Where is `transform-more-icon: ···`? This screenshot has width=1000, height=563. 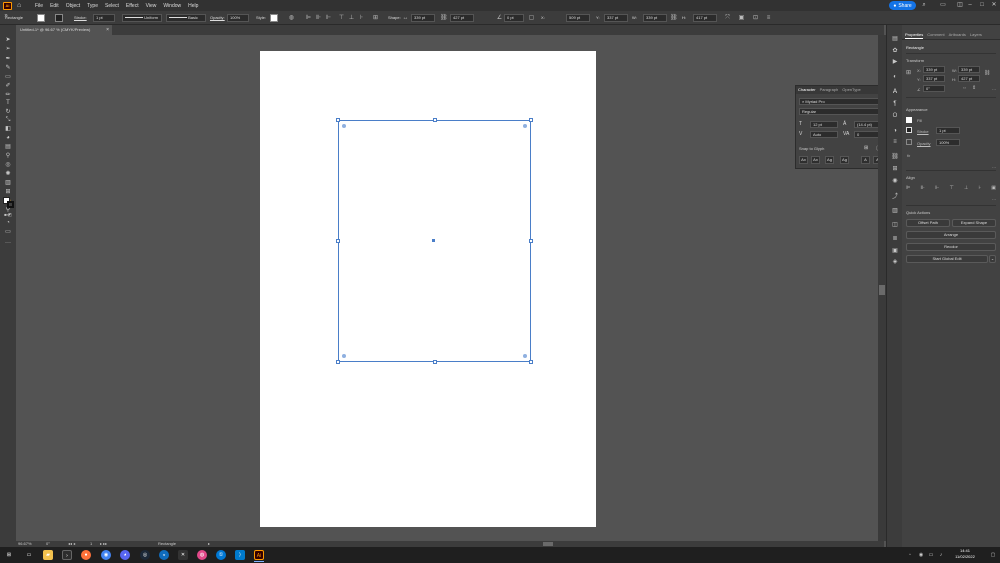
transform-more-icon: ··· is located at coordinates (994, 89).